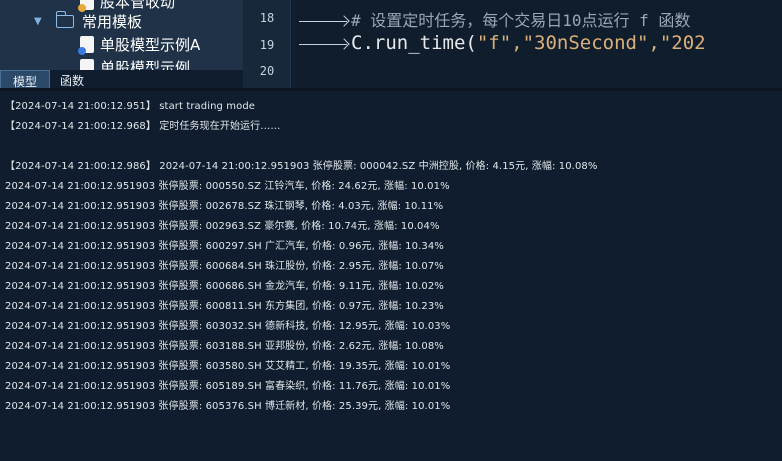  I want to click on code-line: C.run_time("f","30nSecond","202, so click(502, 43).